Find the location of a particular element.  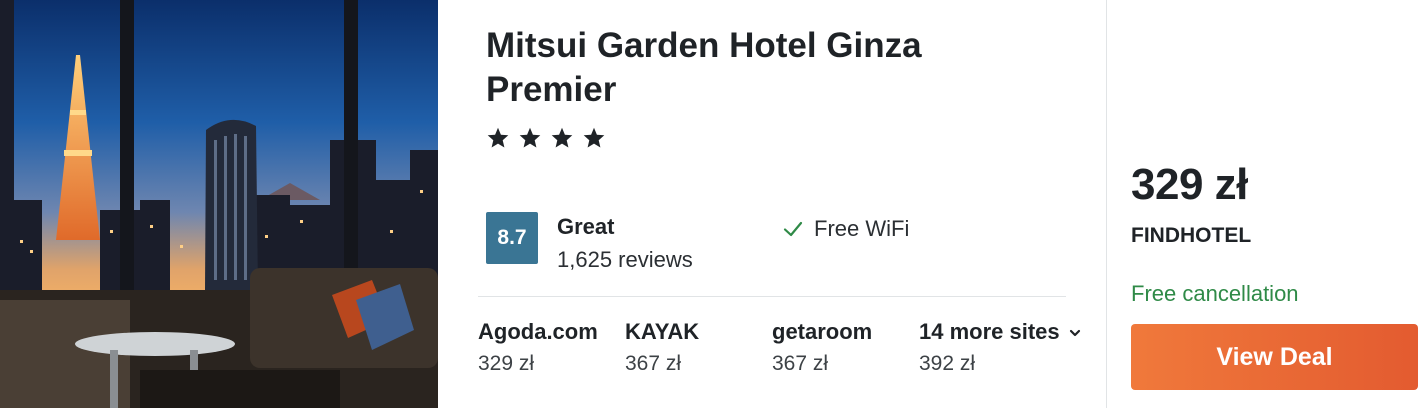

amenity-label: Free WiFi is located at coordinates (862, 228).